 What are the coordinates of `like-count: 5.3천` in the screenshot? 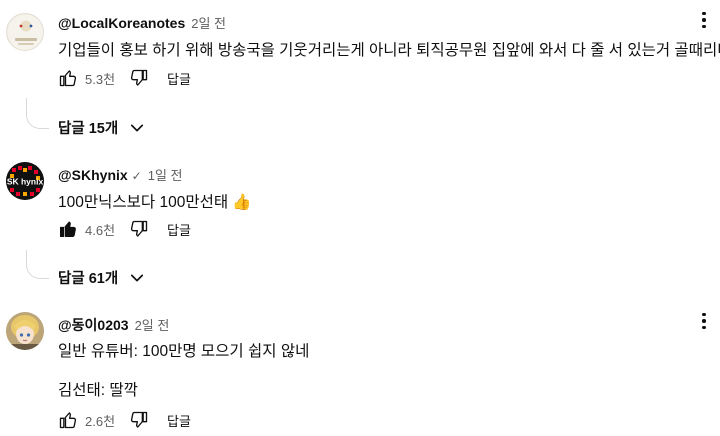 It's located at (100, 79).